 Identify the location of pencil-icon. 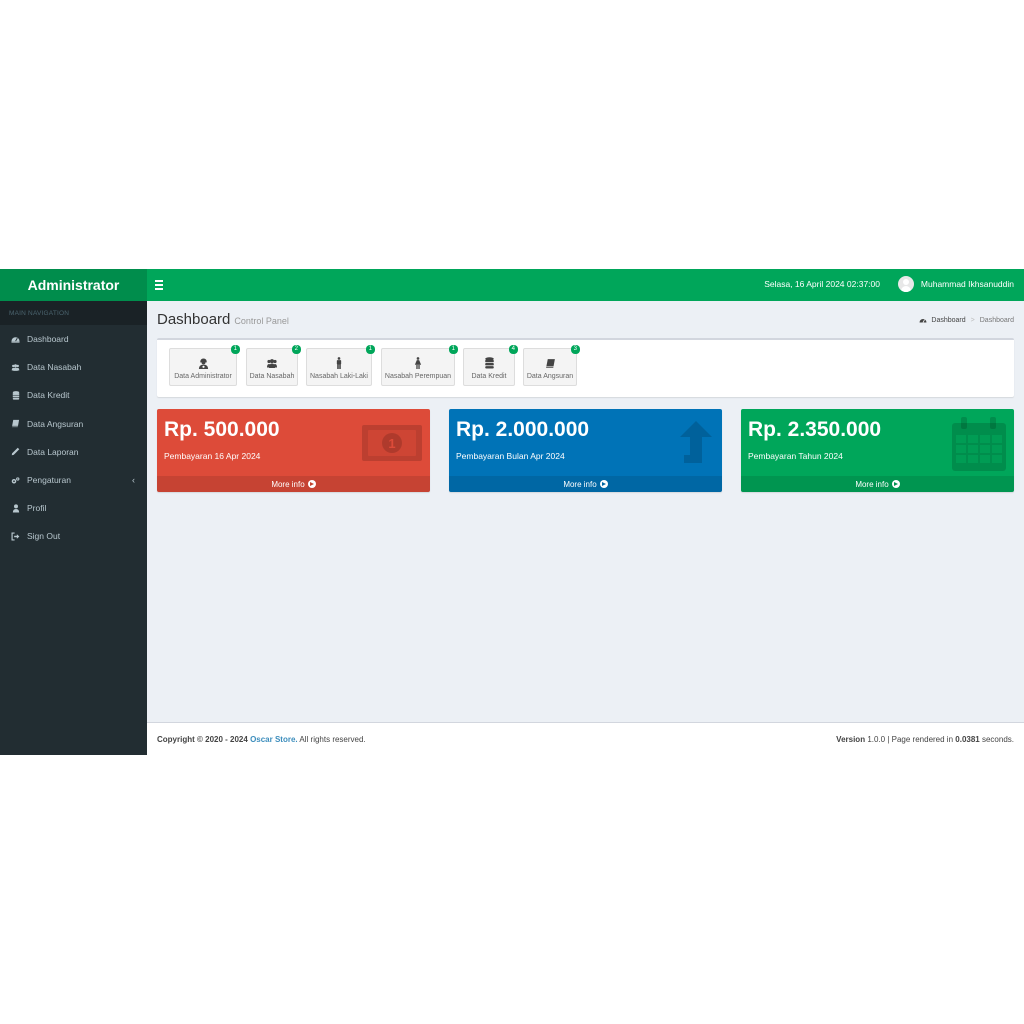
(15, 451).